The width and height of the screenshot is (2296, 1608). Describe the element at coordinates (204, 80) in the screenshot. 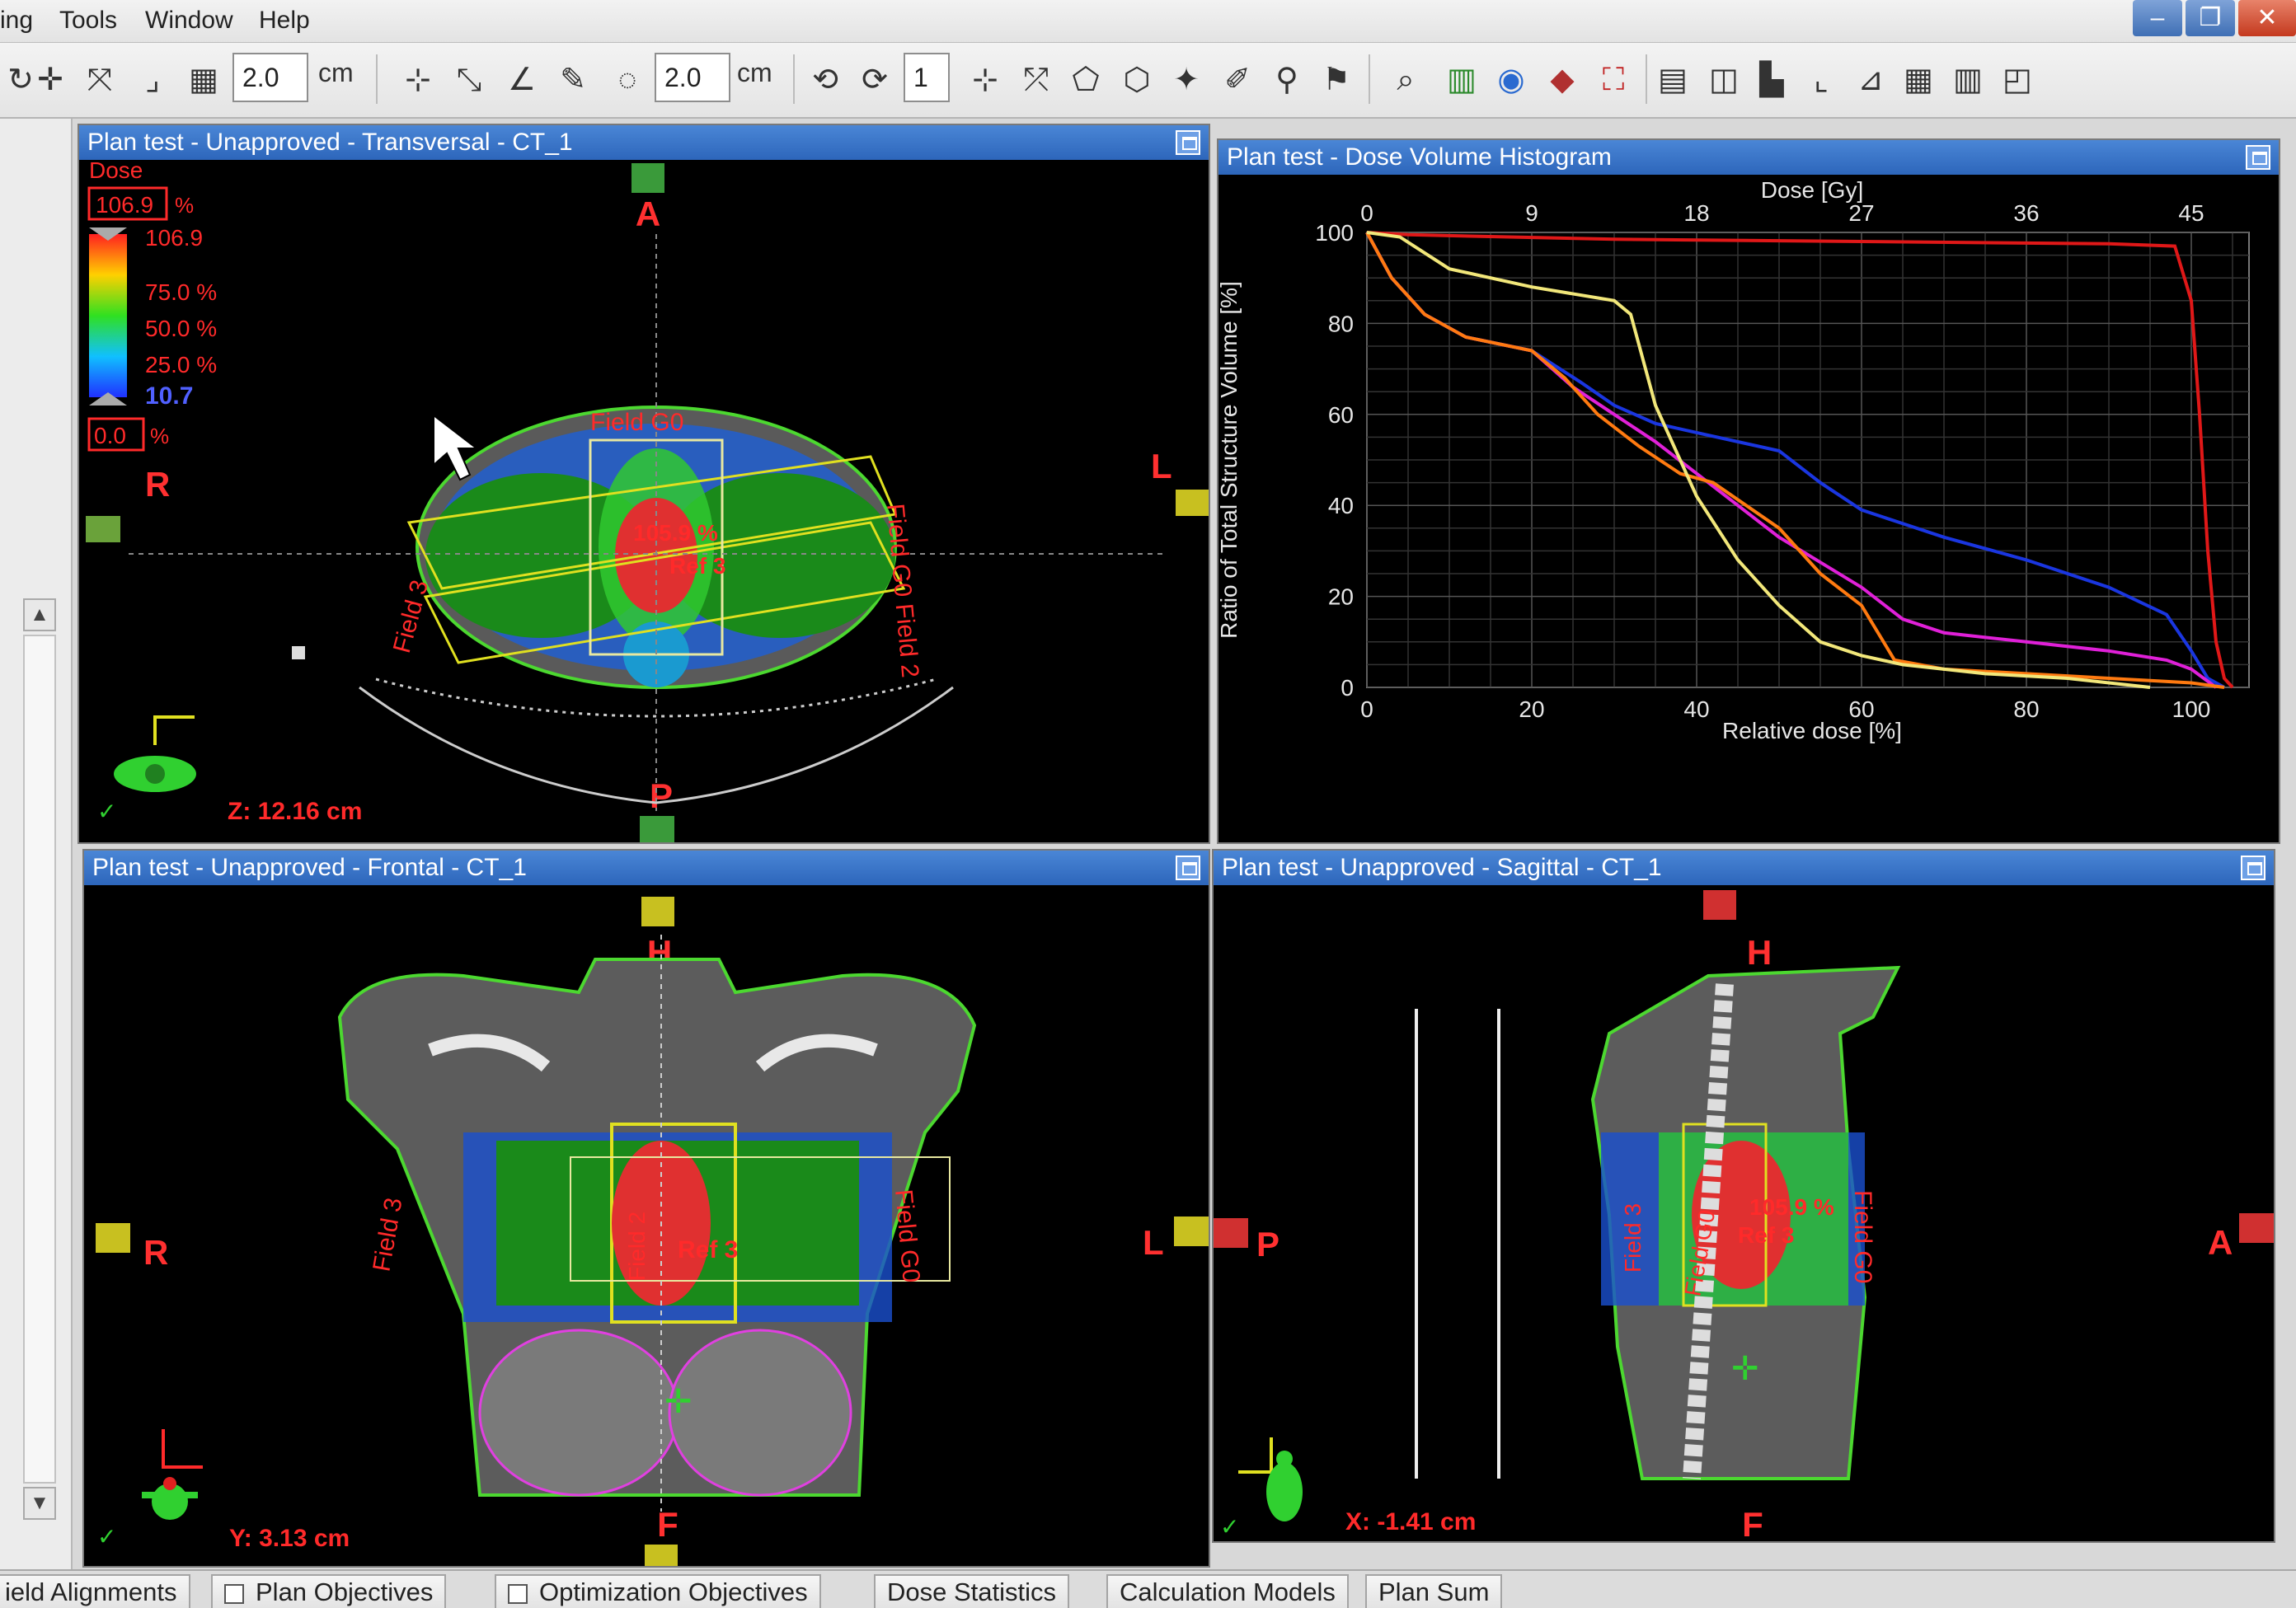

I see `grid-icon: ▦` at that location.